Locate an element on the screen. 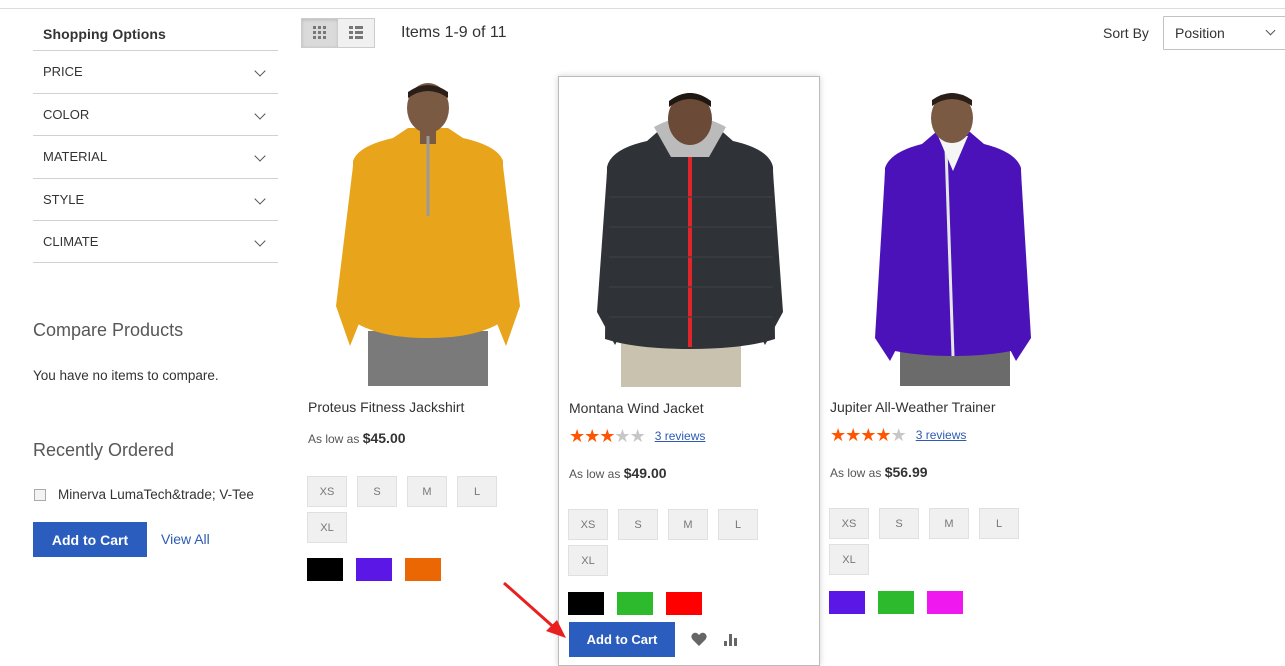  wishlist-heart-icon is located at coordinates (699, 640).